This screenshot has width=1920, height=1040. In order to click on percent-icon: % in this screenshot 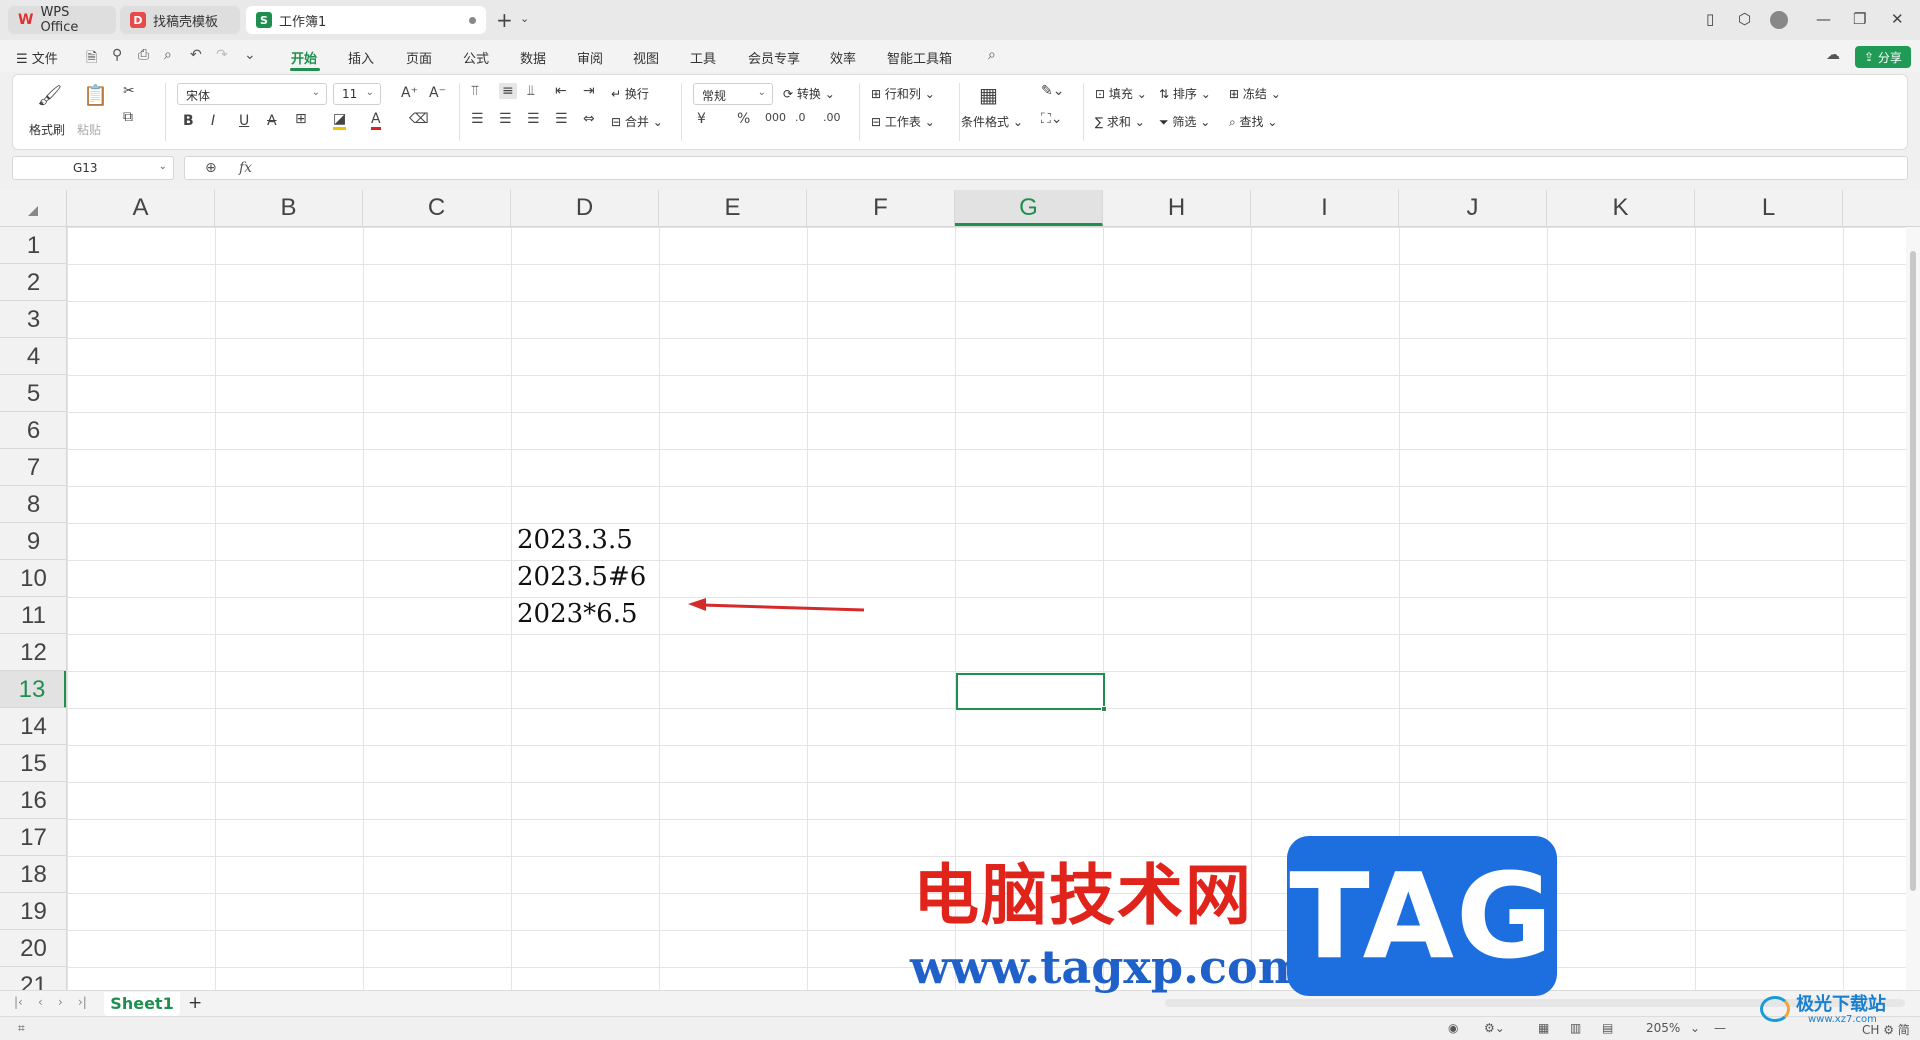, I will do `click(743, 119)`.